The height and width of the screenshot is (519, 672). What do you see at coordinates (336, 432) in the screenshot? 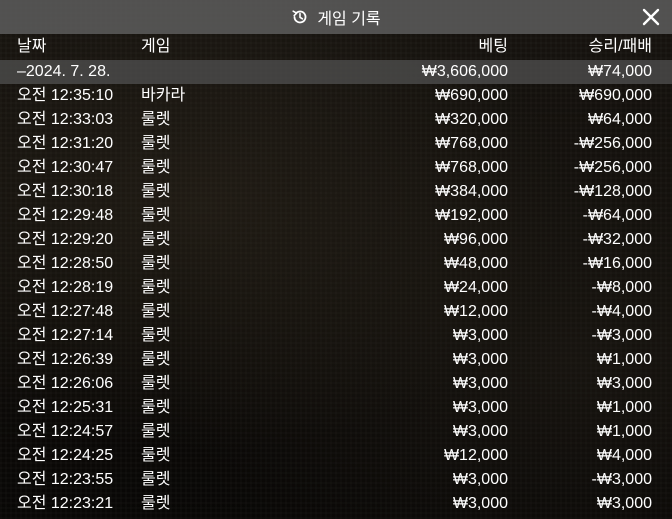
I see `table-row: 오전 12:24:57 룰렛 ₩3,000 ₩1,000` at bounding box center [336, 432].